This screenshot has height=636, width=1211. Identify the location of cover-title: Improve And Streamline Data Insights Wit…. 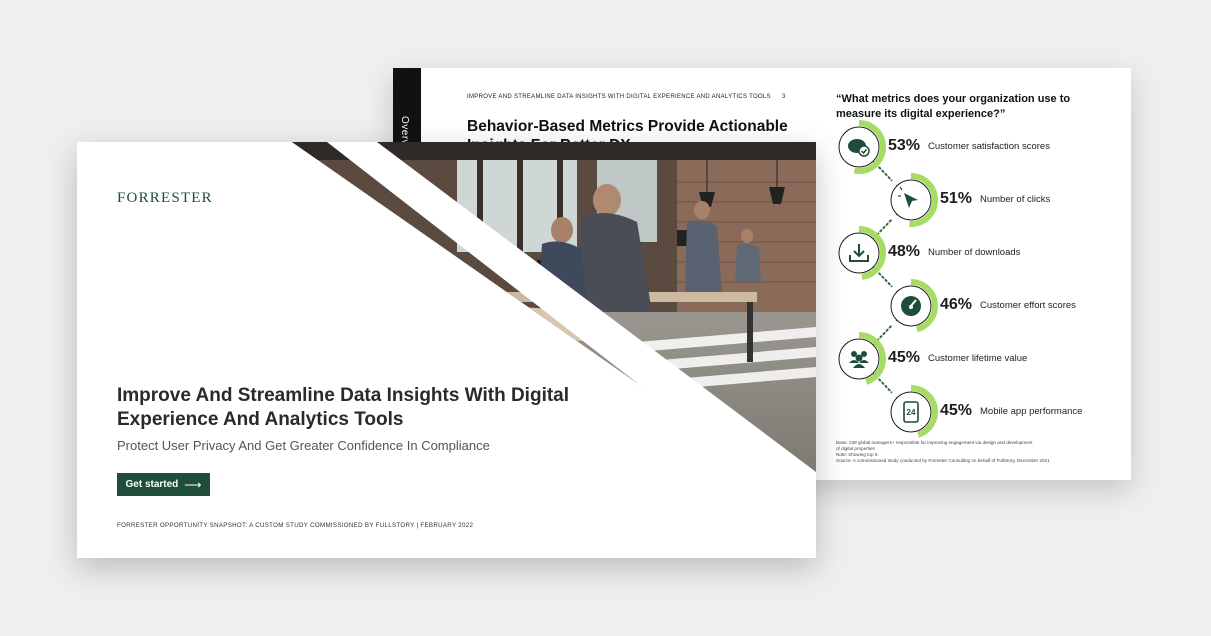
(343, 407).